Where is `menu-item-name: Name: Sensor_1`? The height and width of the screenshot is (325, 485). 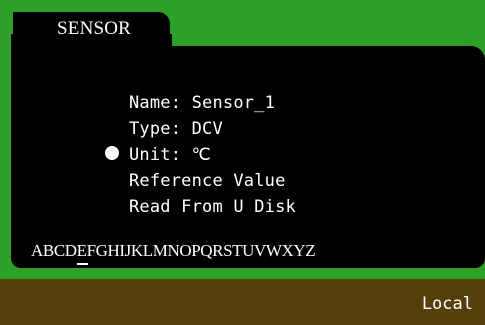
menu-item-name: Name: Sensor_1 is located at coordinates (212, 103).